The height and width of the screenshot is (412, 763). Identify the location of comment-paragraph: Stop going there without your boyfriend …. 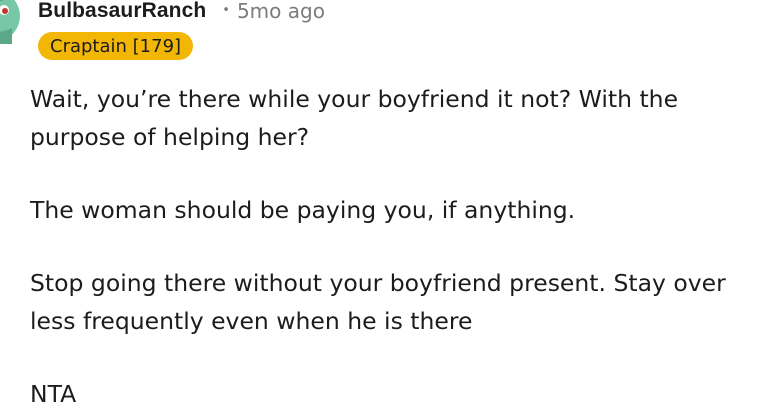
(378, 302).